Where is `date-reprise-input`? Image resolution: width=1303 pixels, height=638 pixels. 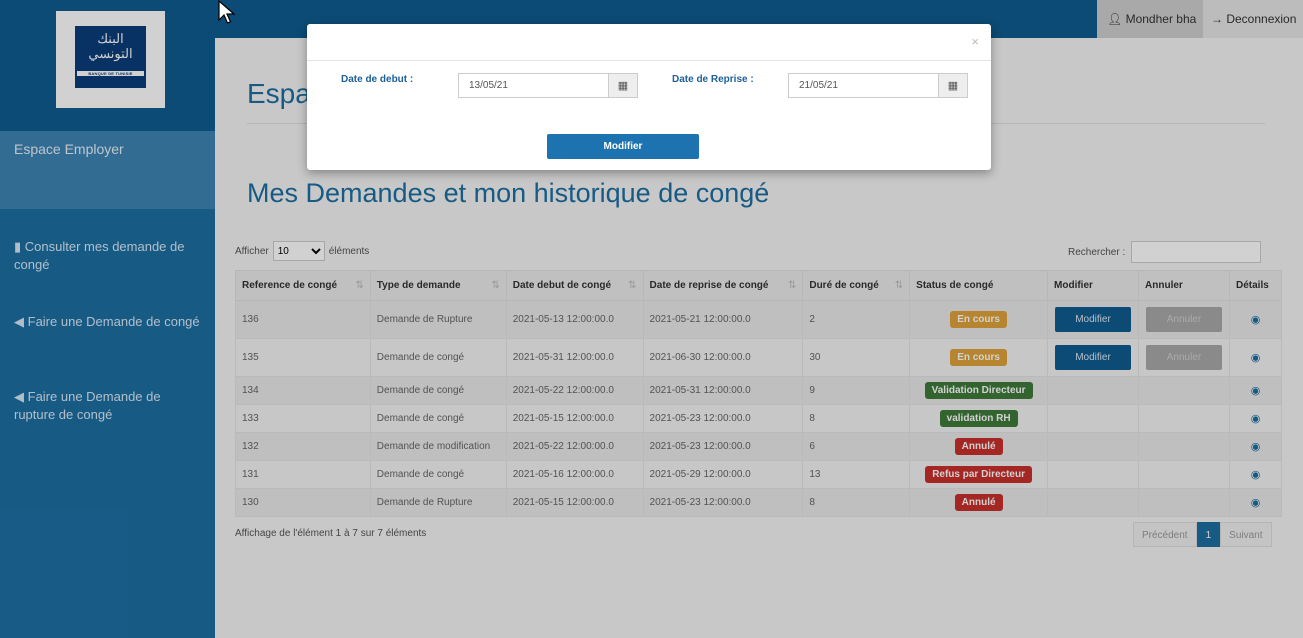 date-reprise-input is located at coordinates (863, 85).